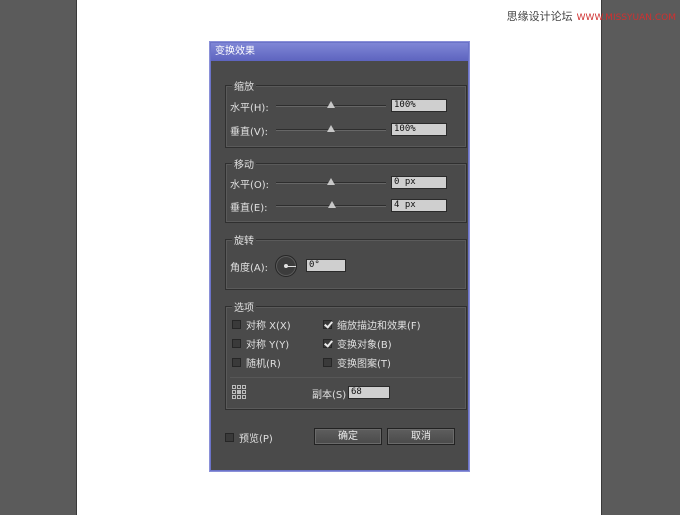 The height and width of the screenshot is (515, 680). I want to click on copies-row: 副本(S), so click(329, 393).